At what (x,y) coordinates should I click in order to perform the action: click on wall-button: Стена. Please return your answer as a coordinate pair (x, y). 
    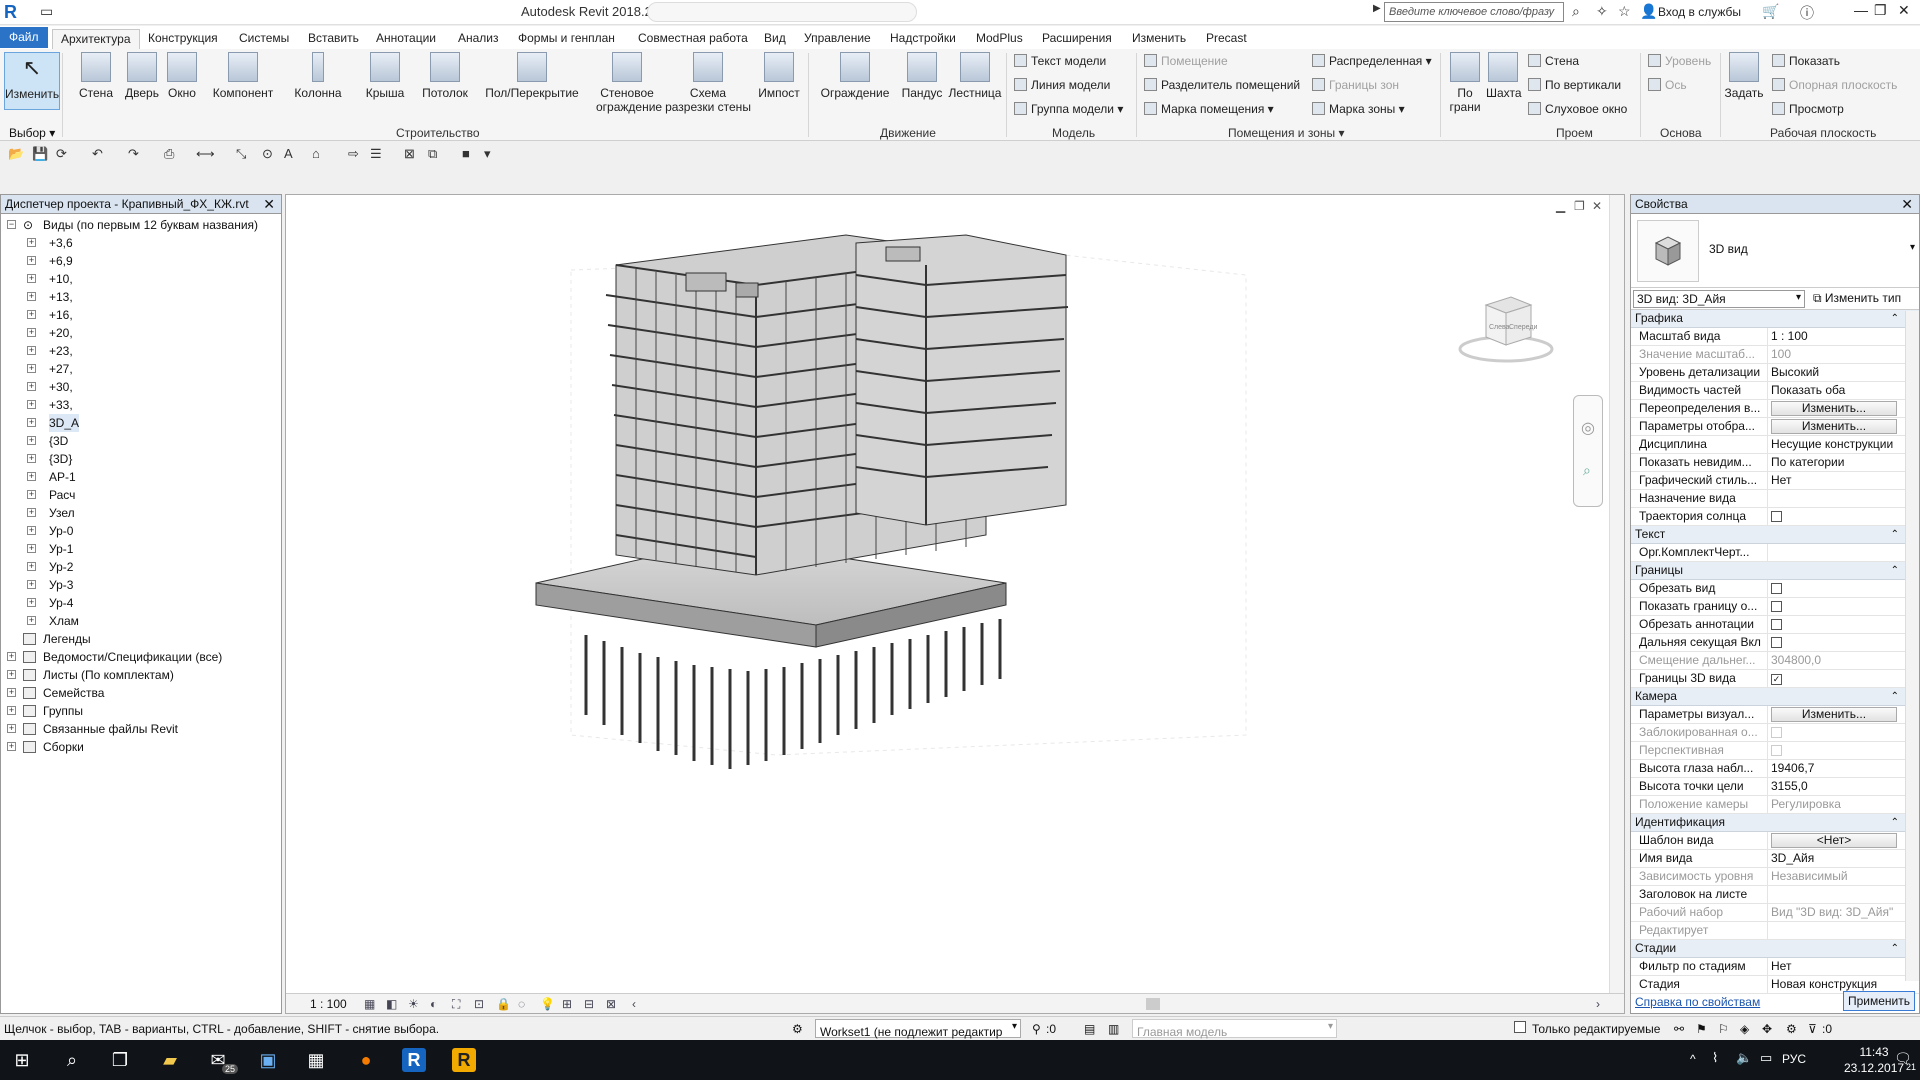
    Looking at the image, I should click on (96, 76).